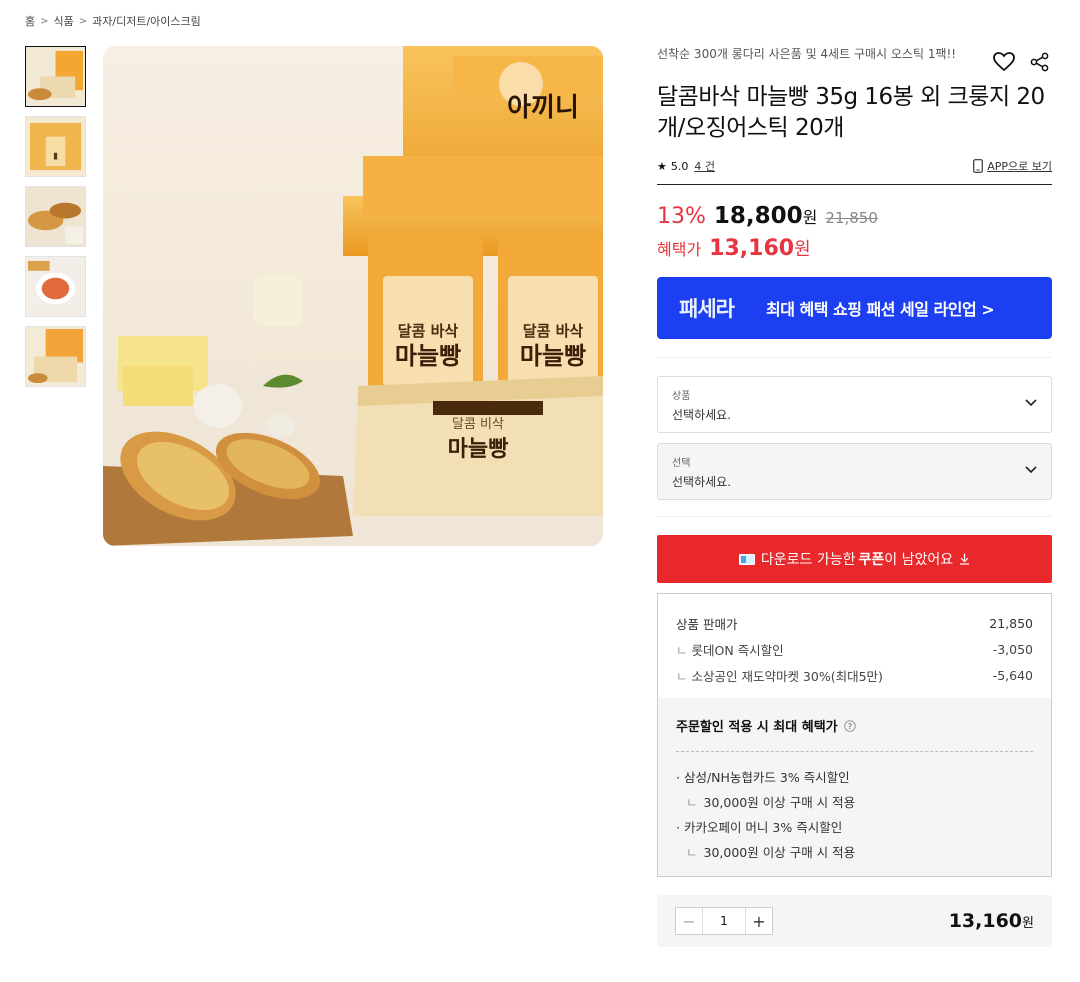 The height and width of the screenshot is (982, 1080). What do you see at coordinates (707, 309) in the screenshot?
I see `banner-logo: 패세라` at bounding box center [707, 309].